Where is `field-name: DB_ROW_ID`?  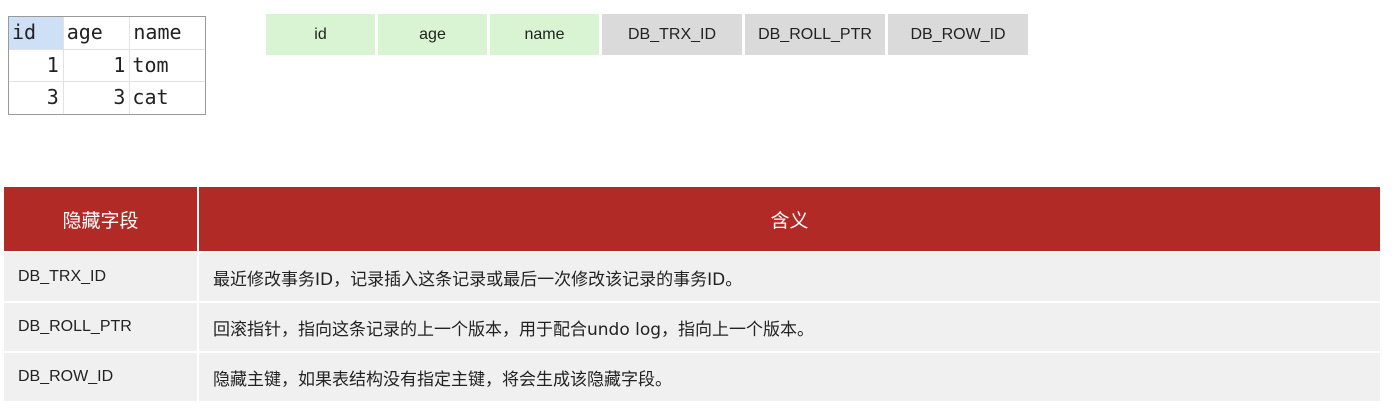 field-name: DB_ROW_ID is located at coordinates (101, 377).